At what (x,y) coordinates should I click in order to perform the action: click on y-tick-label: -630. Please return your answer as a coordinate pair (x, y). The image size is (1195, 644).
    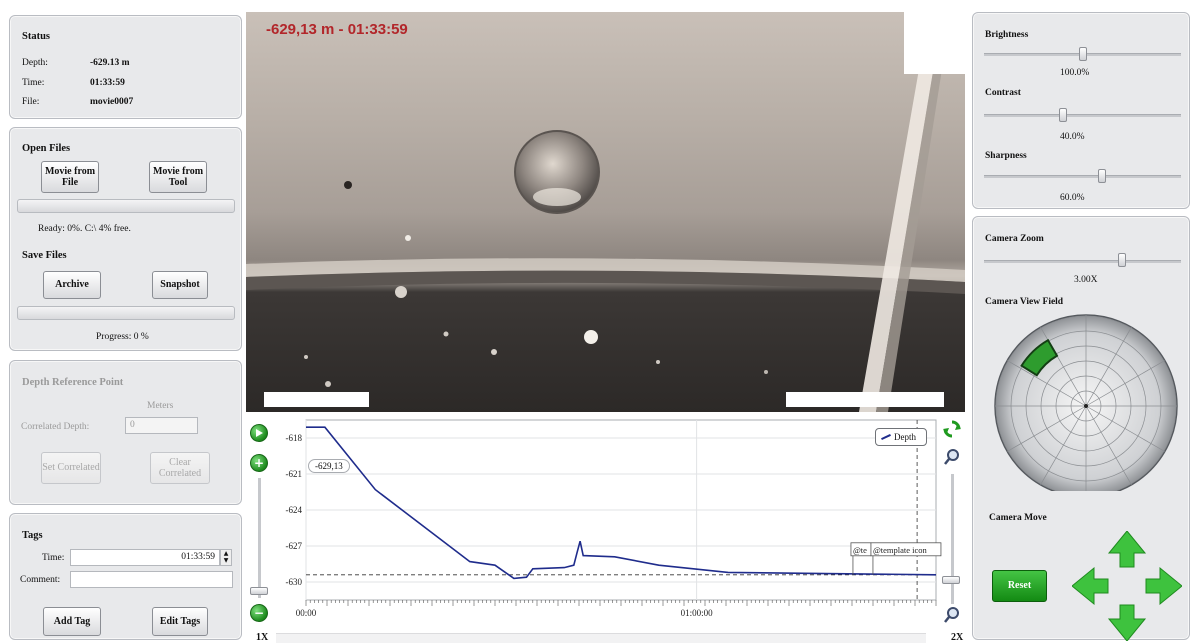
    Looking at the image, I should click on (294, 582).